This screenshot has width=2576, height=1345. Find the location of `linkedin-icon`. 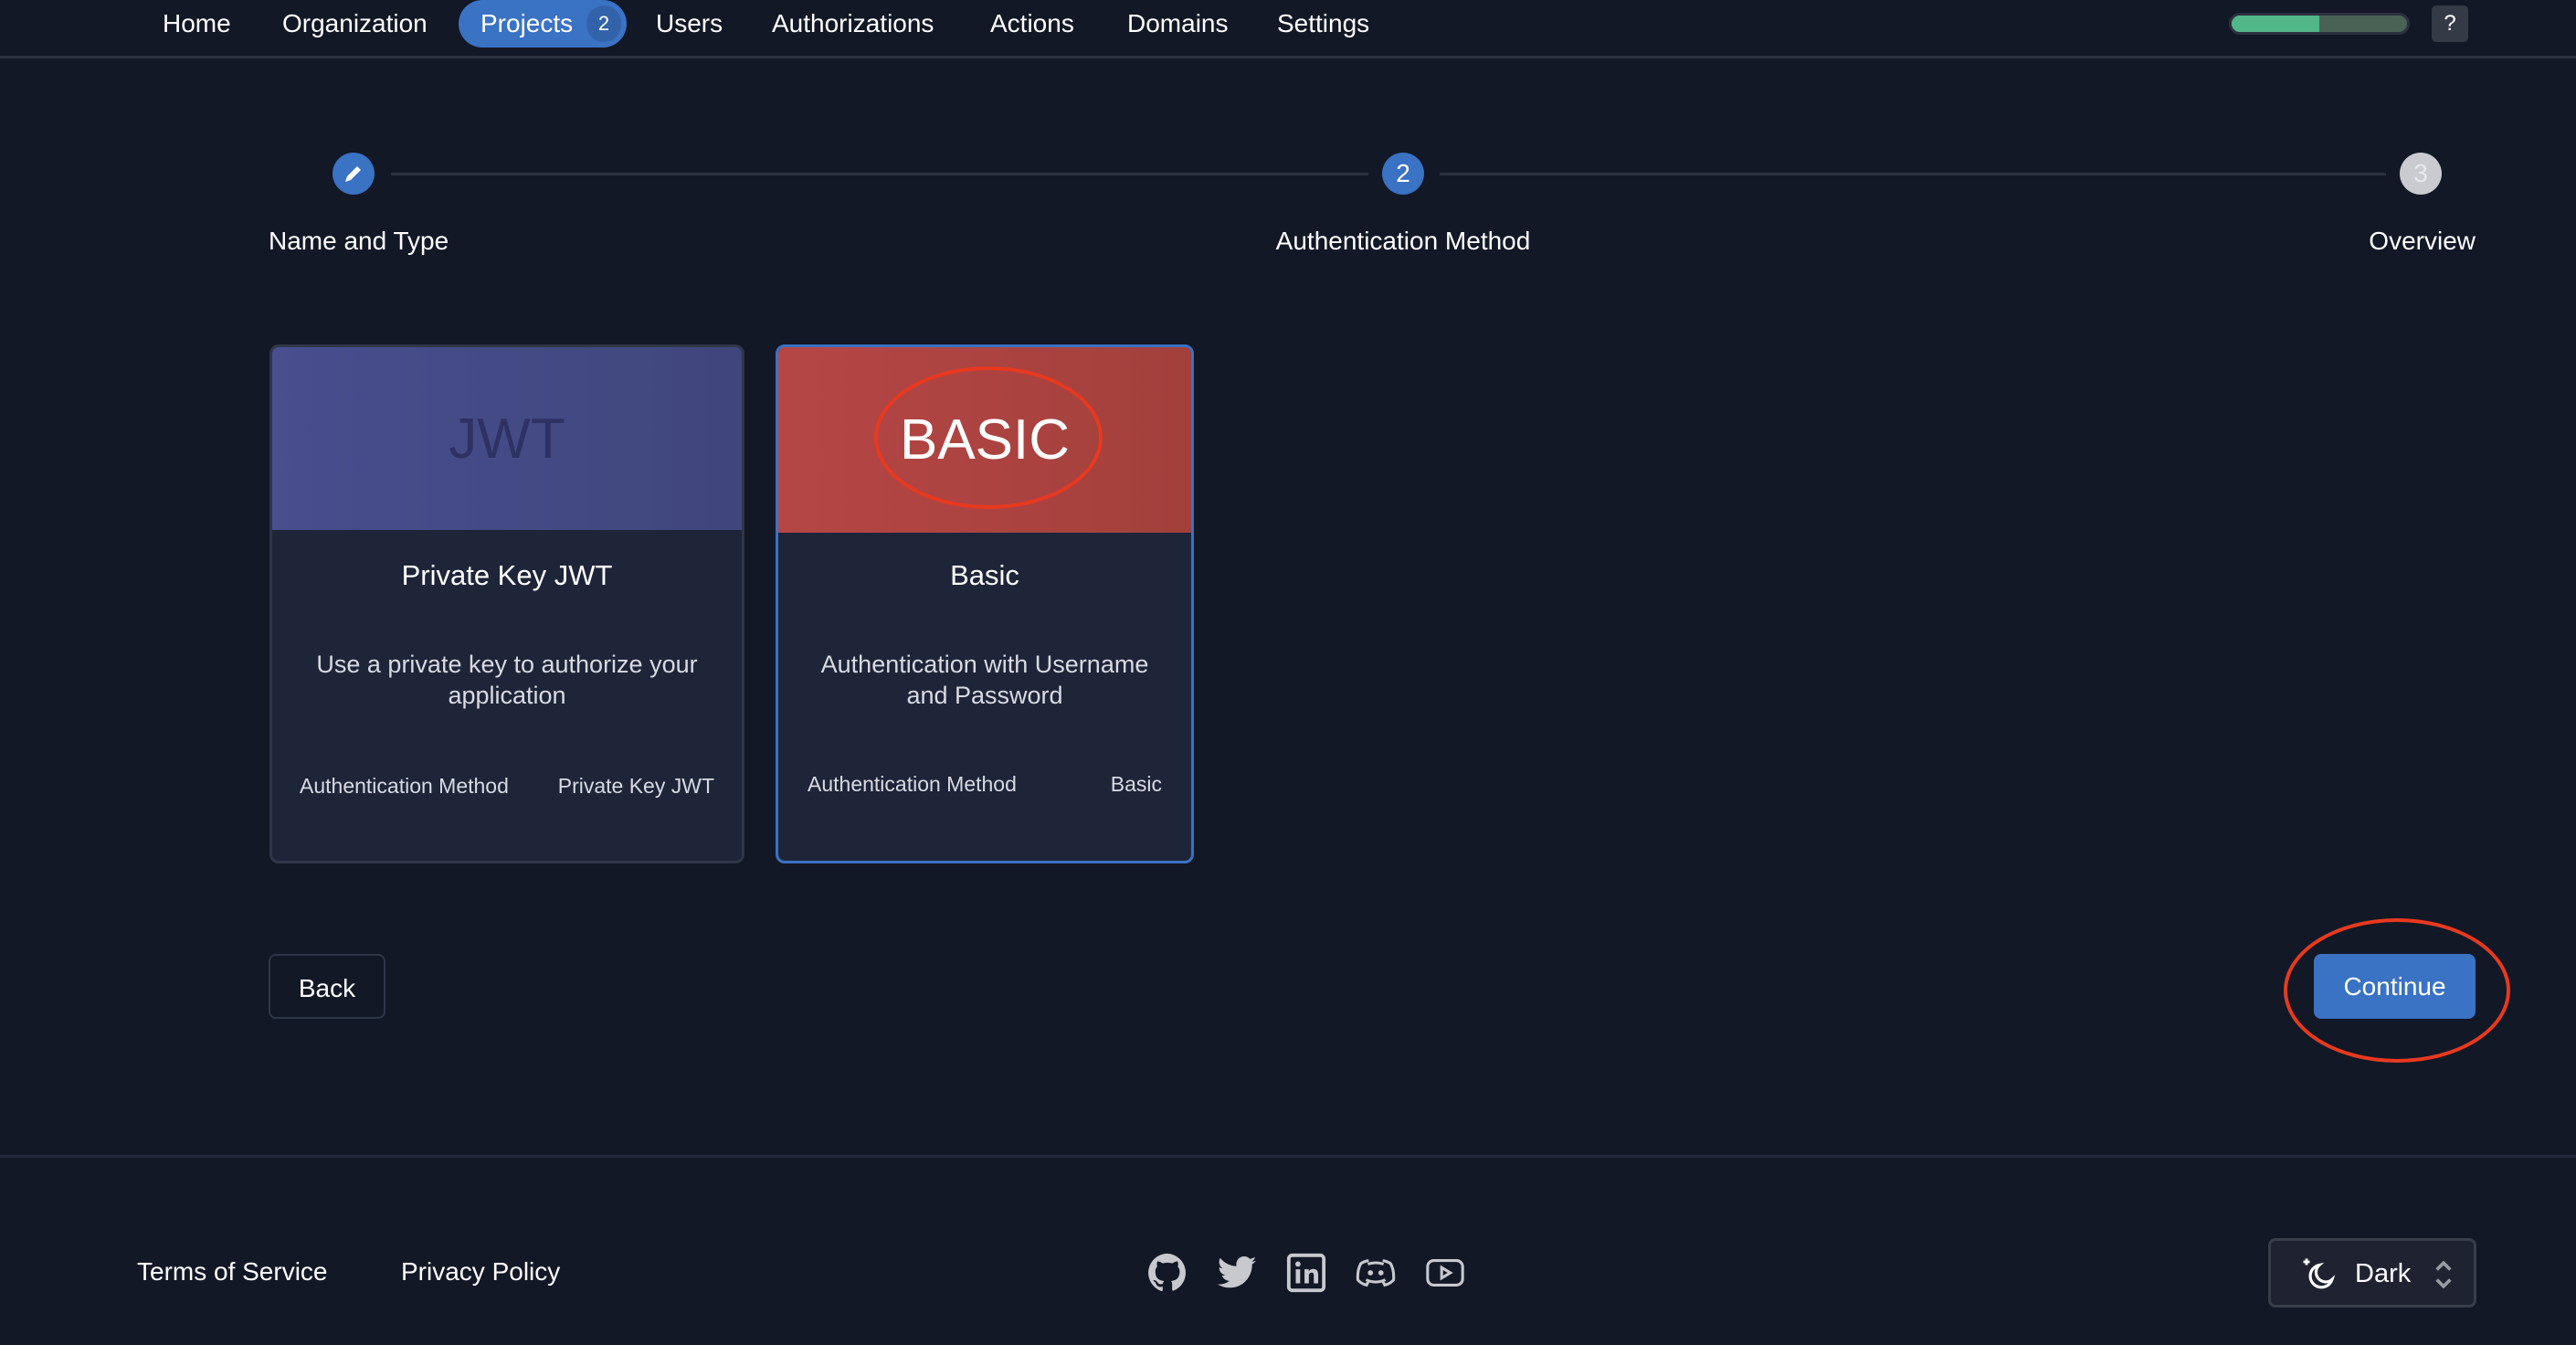

linkedin-icon is located at coordinates (1306, 1273).